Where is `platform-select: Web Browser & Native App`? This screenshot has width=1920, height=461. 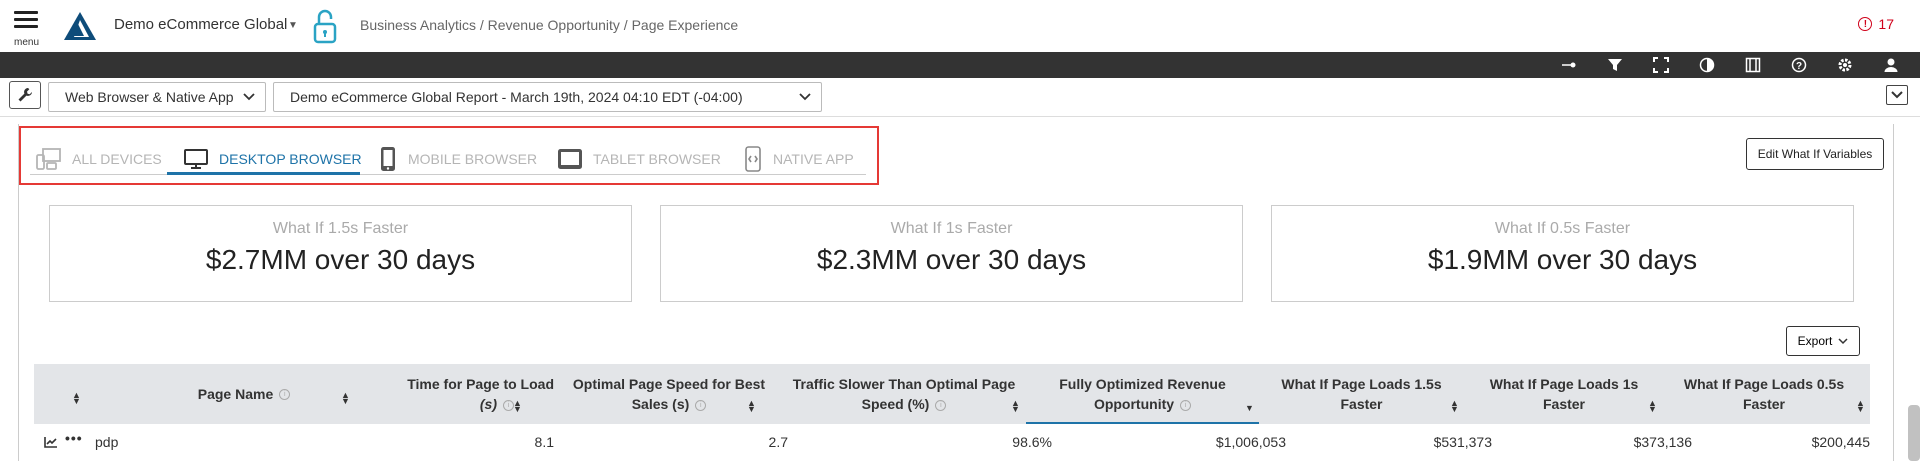 platform-select: Web Browser & Native App is located at coordinates (157, 97).